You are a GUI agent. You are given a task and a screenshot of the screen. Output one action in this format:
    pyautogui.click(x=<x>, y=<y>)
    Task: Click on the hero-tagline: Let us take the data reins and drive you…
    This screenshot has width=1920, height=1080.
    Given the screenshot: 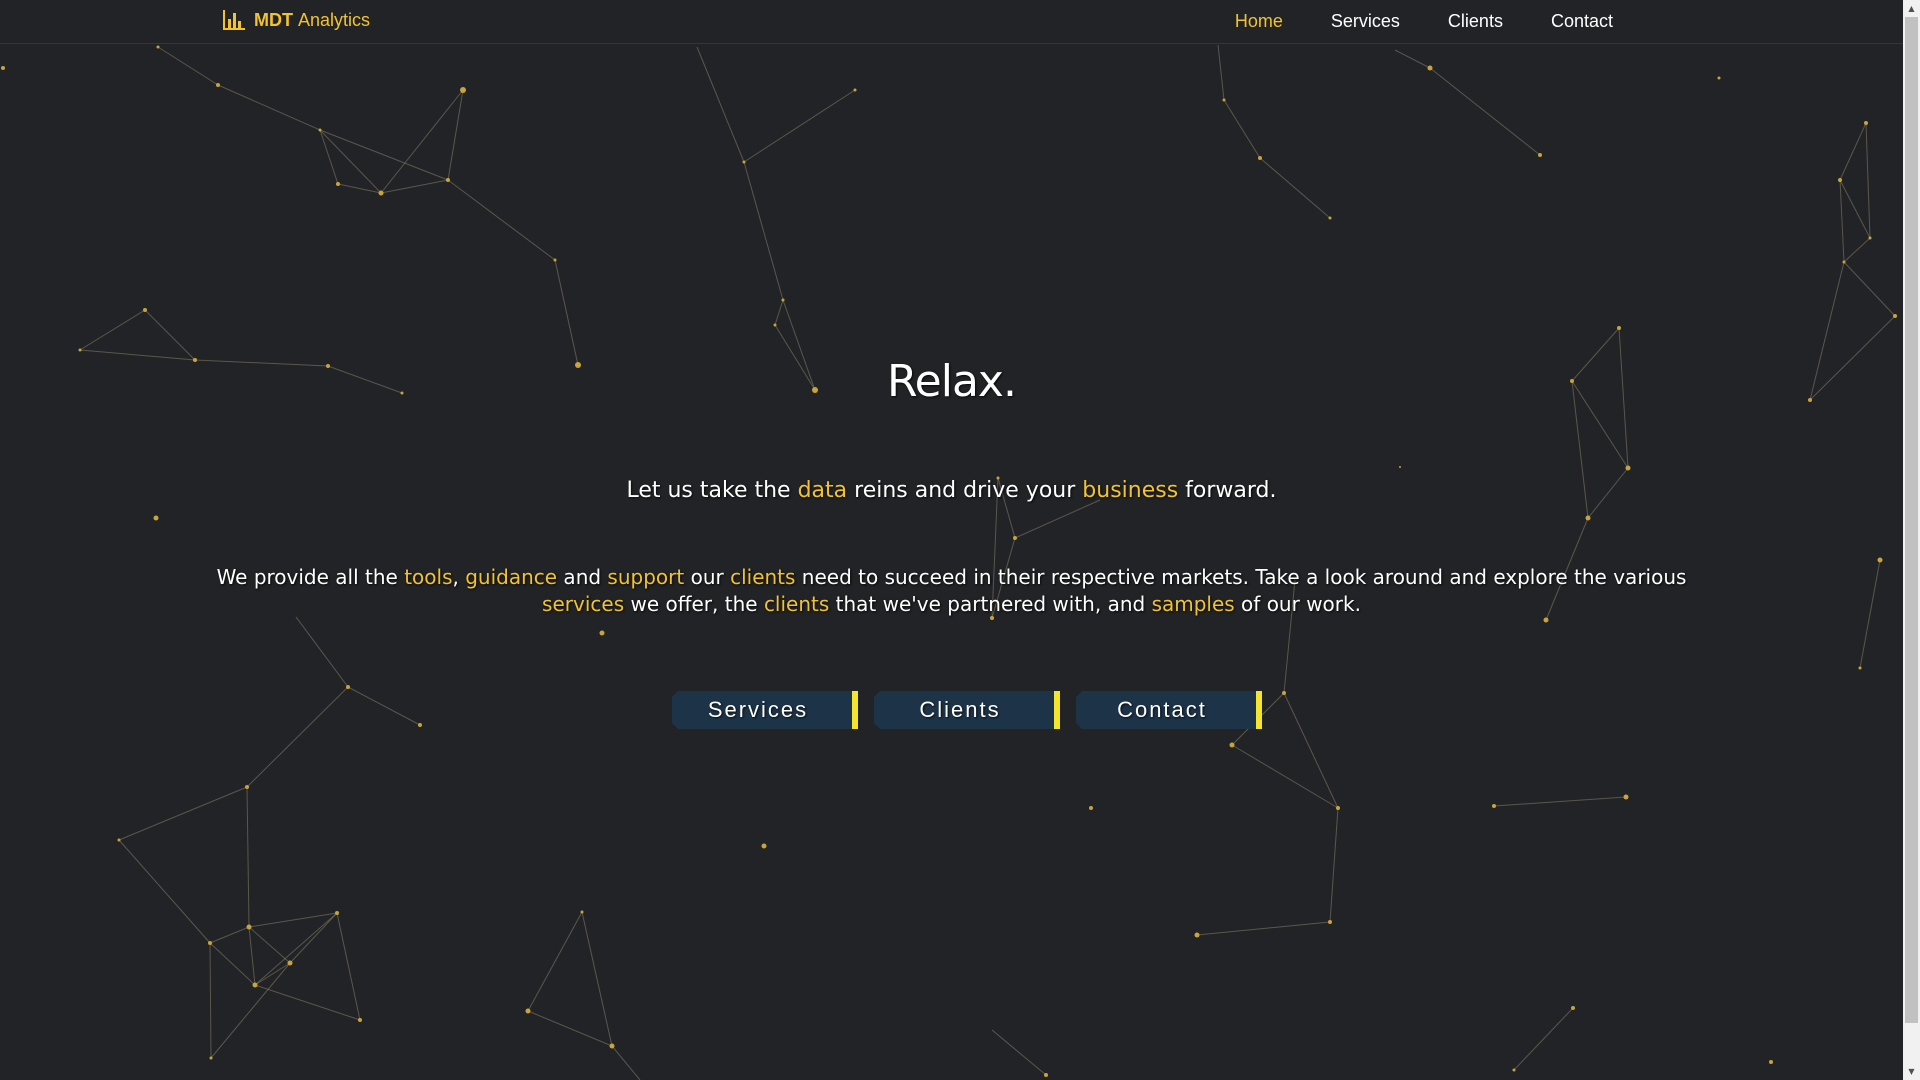 What is the action you would take?
    pyautogui.click(x=951, y=490)
    